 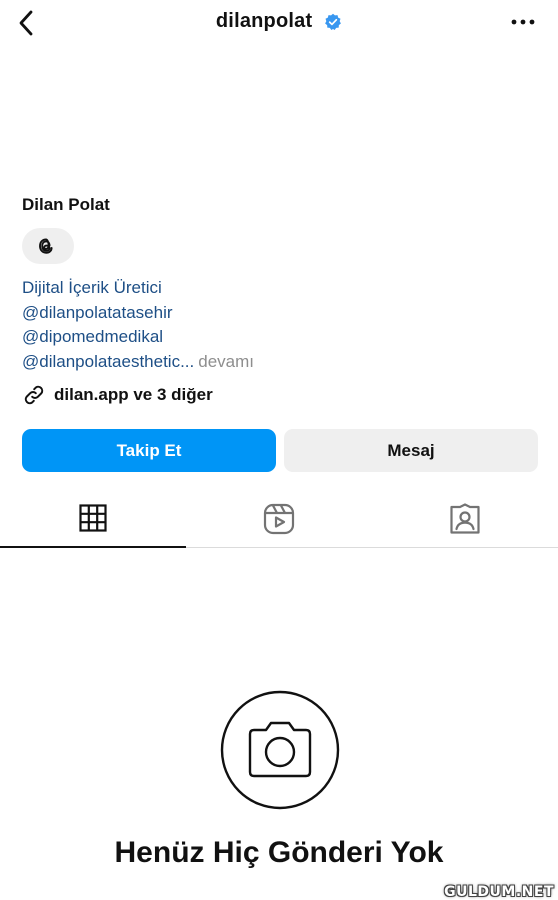 I want to click on header-title: dilanpolat, so click(x=279, y=21).